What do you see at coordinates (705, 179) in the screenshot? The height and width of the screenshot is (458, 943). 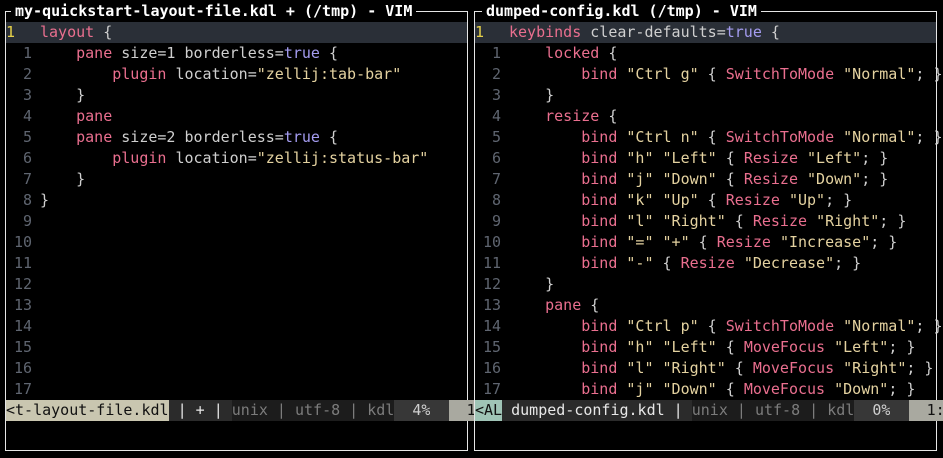 I see `code-line: 7 bind "j" "Down" { Resize "Down"; }` at bounding box center [705, 179].